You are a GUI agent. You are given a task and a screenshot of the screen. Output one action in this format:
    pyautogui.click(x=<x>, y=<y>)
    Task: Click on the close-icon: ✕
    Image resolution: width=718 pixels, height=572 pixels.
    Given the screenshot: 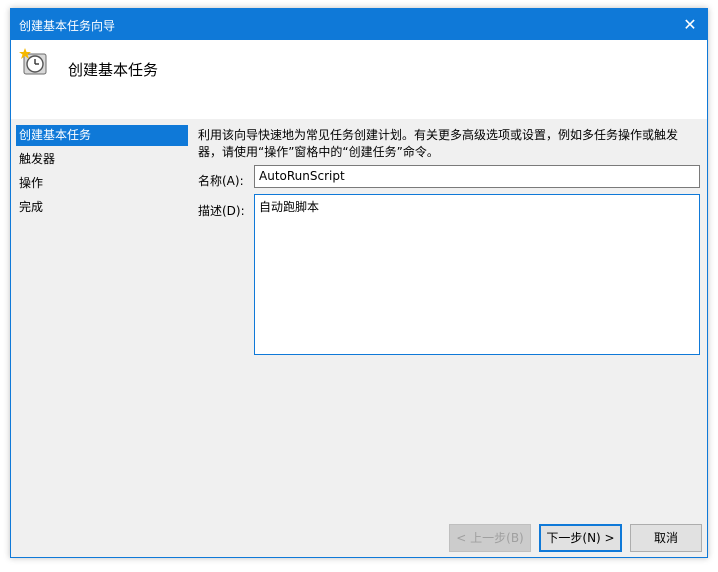 What is the action you would take?
    pyautogui.click(x=690, y=24)
    